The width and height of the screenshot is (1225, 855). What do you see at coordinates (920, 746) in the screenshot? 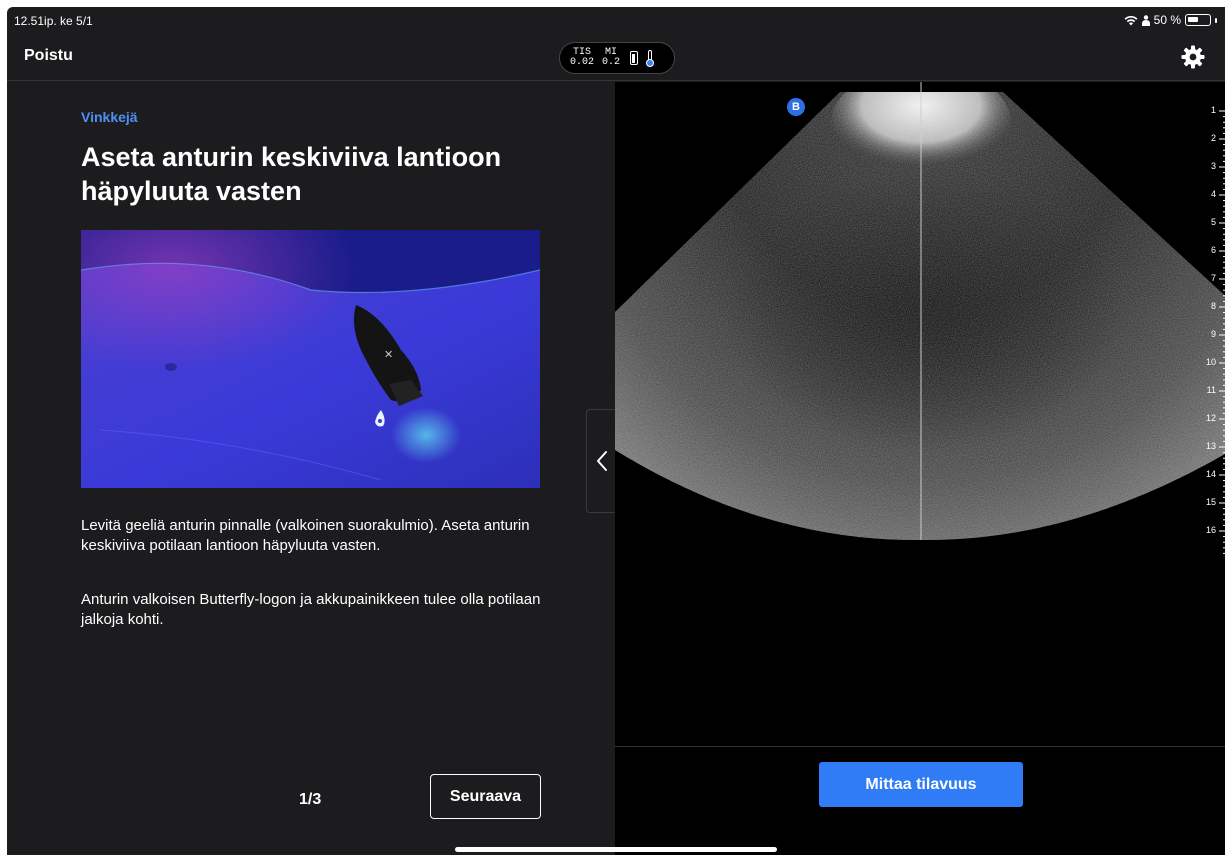
I see `divider` at bounding box center [920, 746].